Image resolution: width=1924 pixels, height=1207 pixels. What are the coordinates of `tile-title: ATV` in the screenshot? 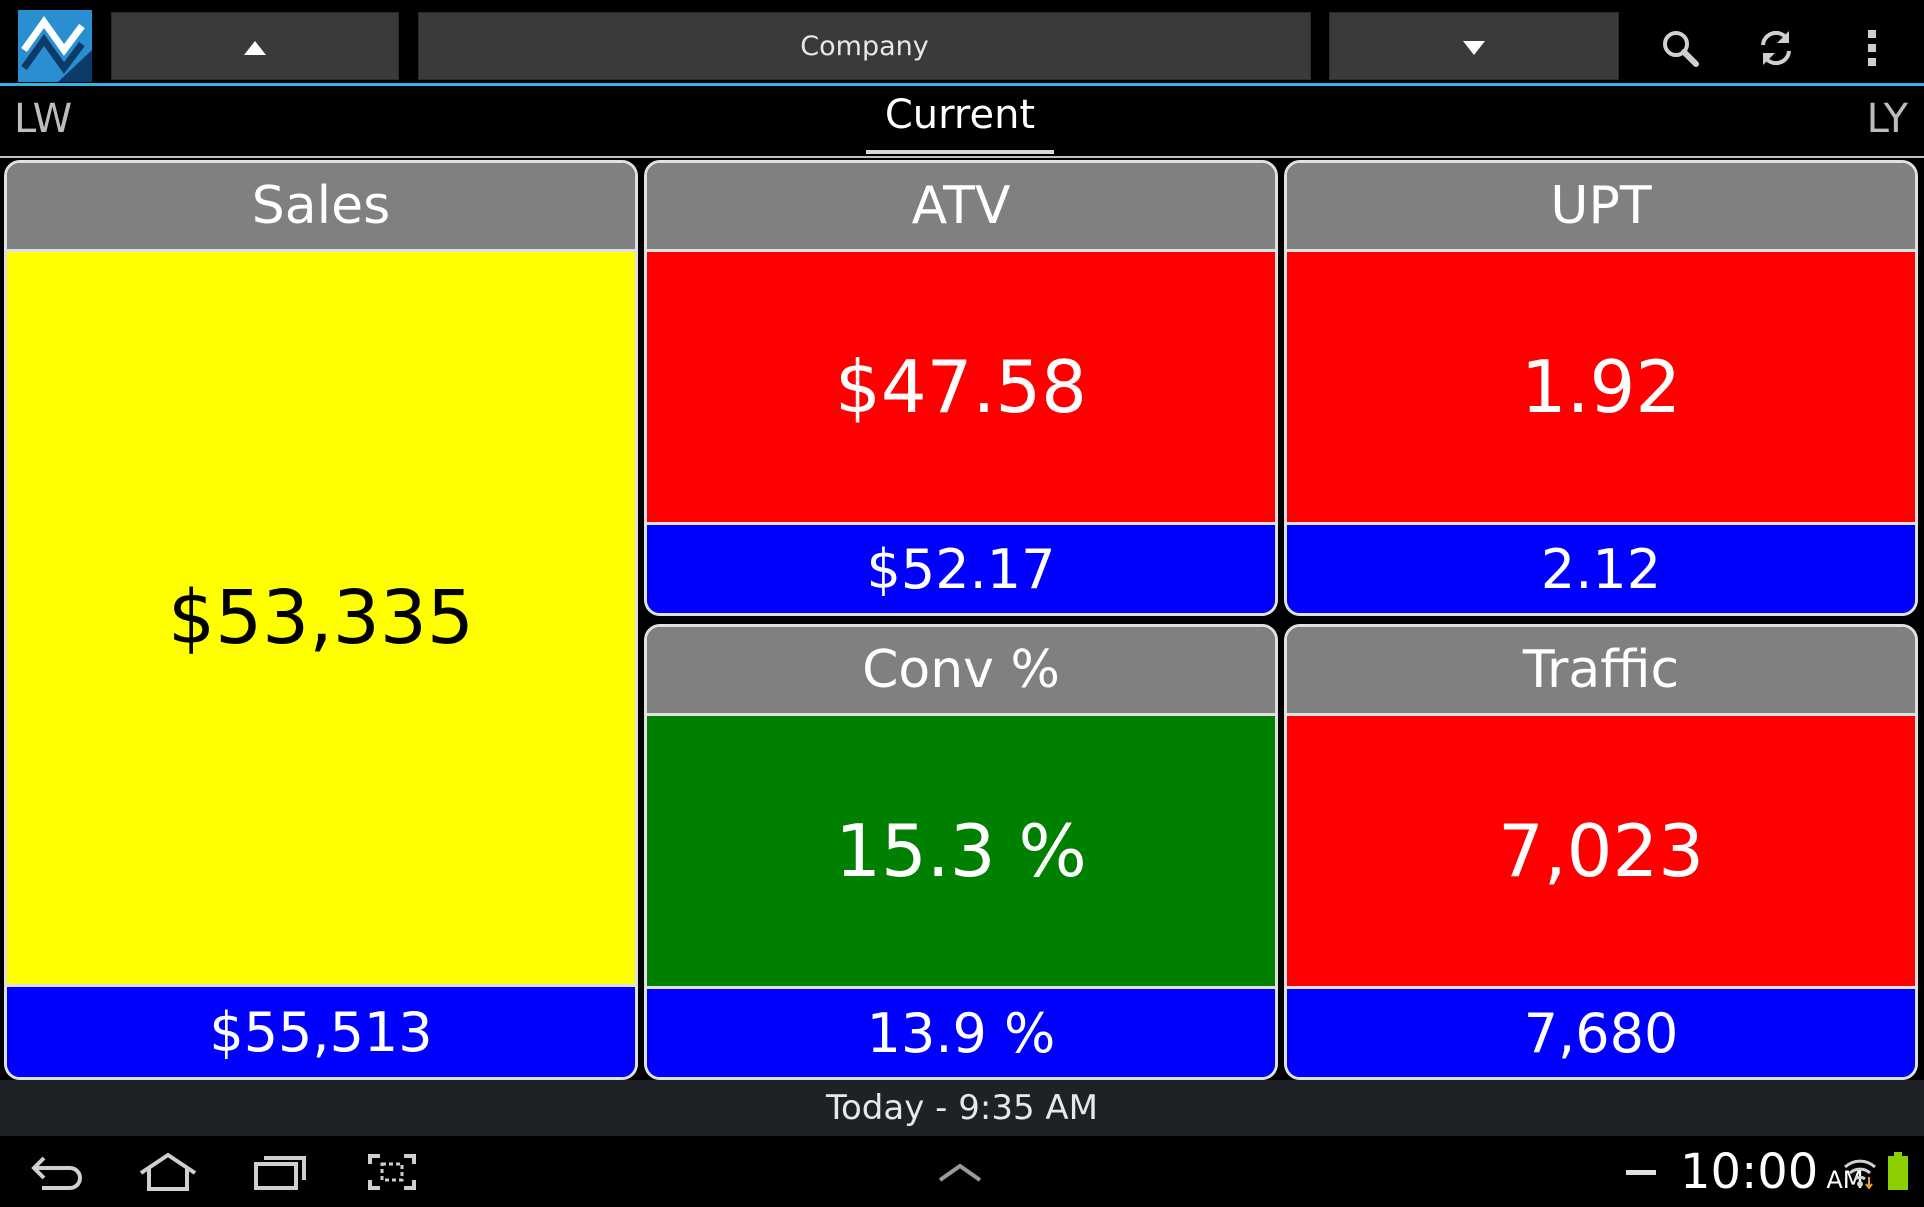 It's located at (961, 207).